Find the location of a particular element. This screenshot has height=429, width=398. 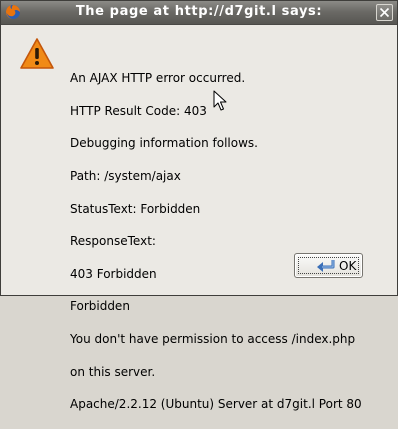

message-line: An AJAX HTTP error occurred. is located at coordinates (158, 78).